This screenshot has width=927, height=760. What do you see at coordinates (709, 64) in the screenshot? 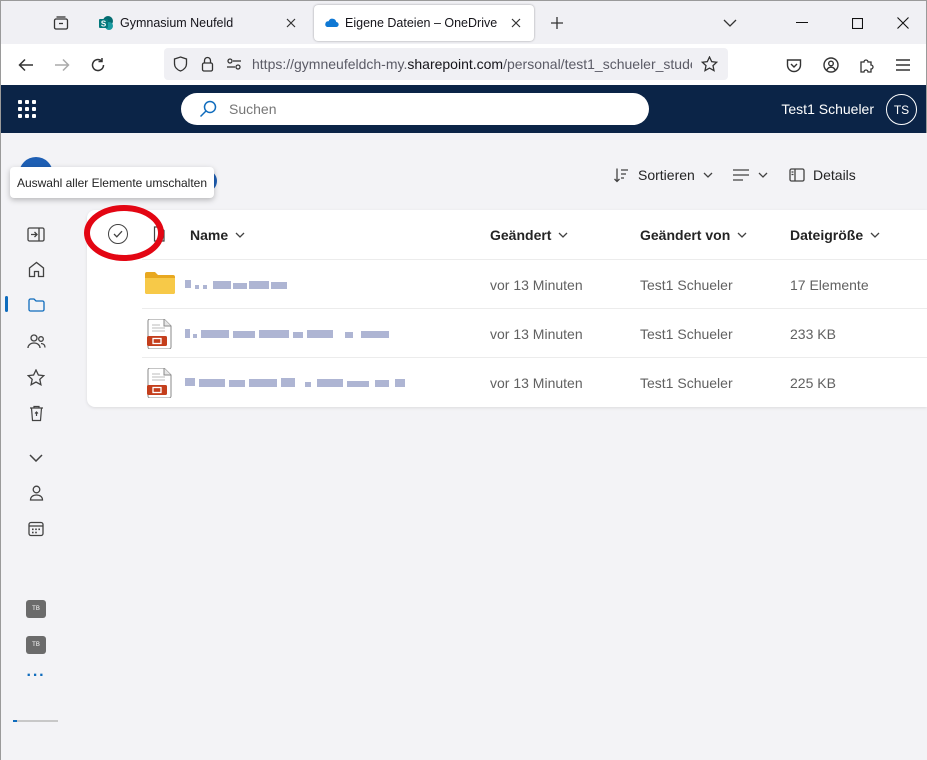
I see `bookmark-star-icon` at bounding box center [709, 64].